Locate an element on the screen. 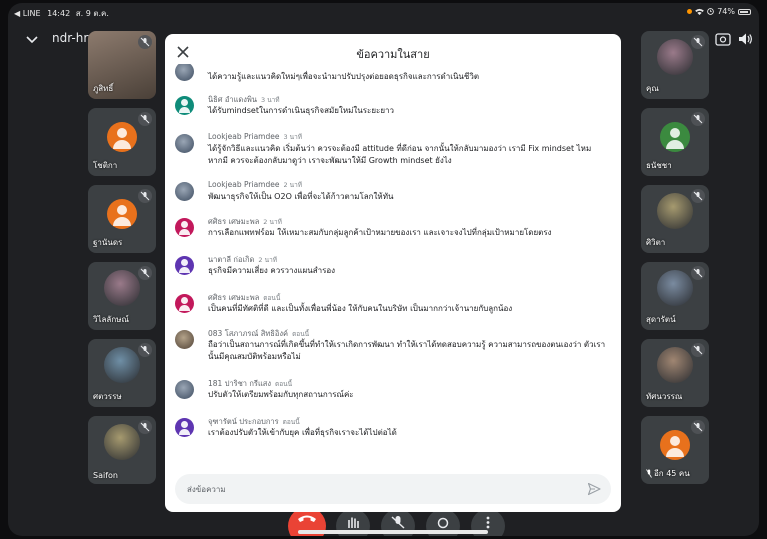 Image resolution: width=767 pixels, height=539 pixels. participant-tile: Saifon is located at coordinates (122, 450).